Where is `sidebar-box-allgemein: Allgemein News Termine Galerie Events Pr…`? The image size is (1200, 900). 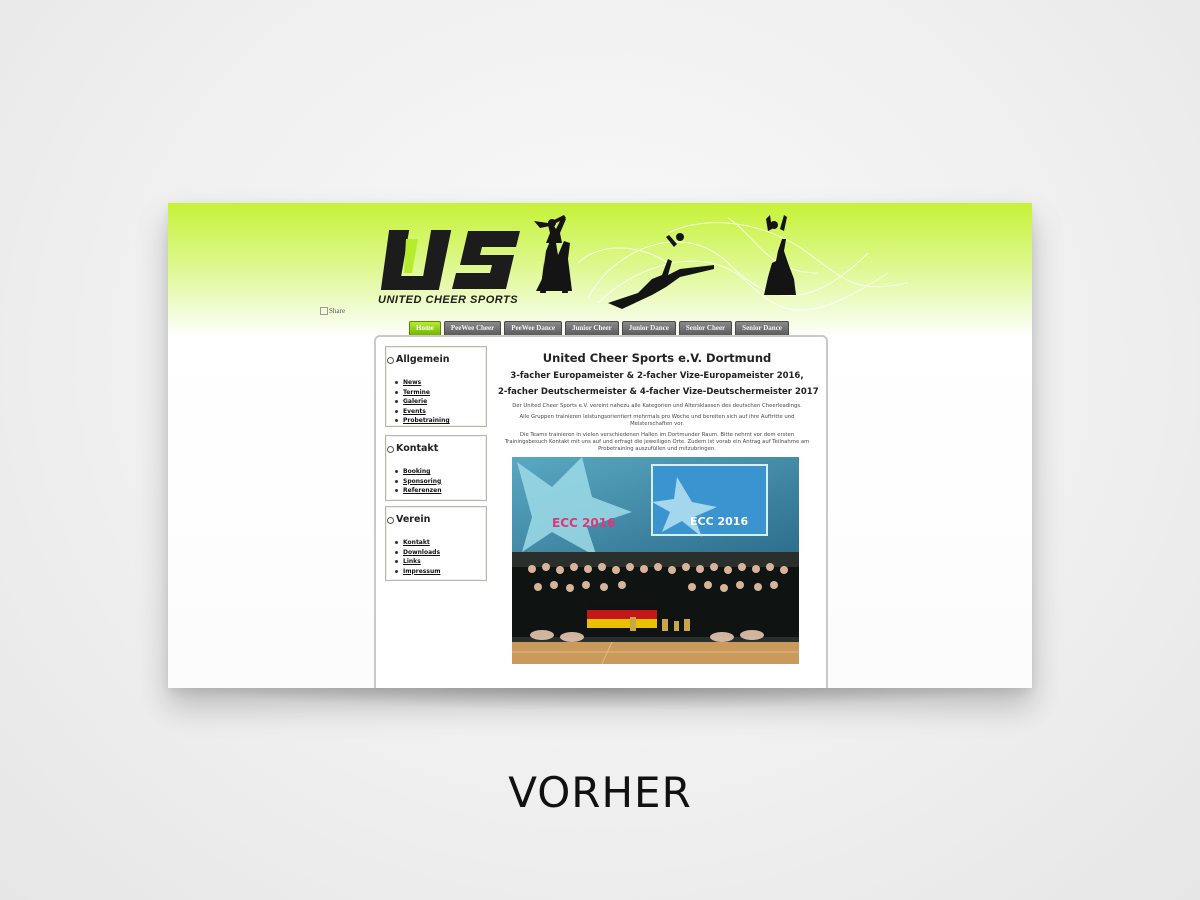 sidebar-box-allgemein: Allgemein News Termine Galerie Events Pr… is located at coordinates (436, 386).